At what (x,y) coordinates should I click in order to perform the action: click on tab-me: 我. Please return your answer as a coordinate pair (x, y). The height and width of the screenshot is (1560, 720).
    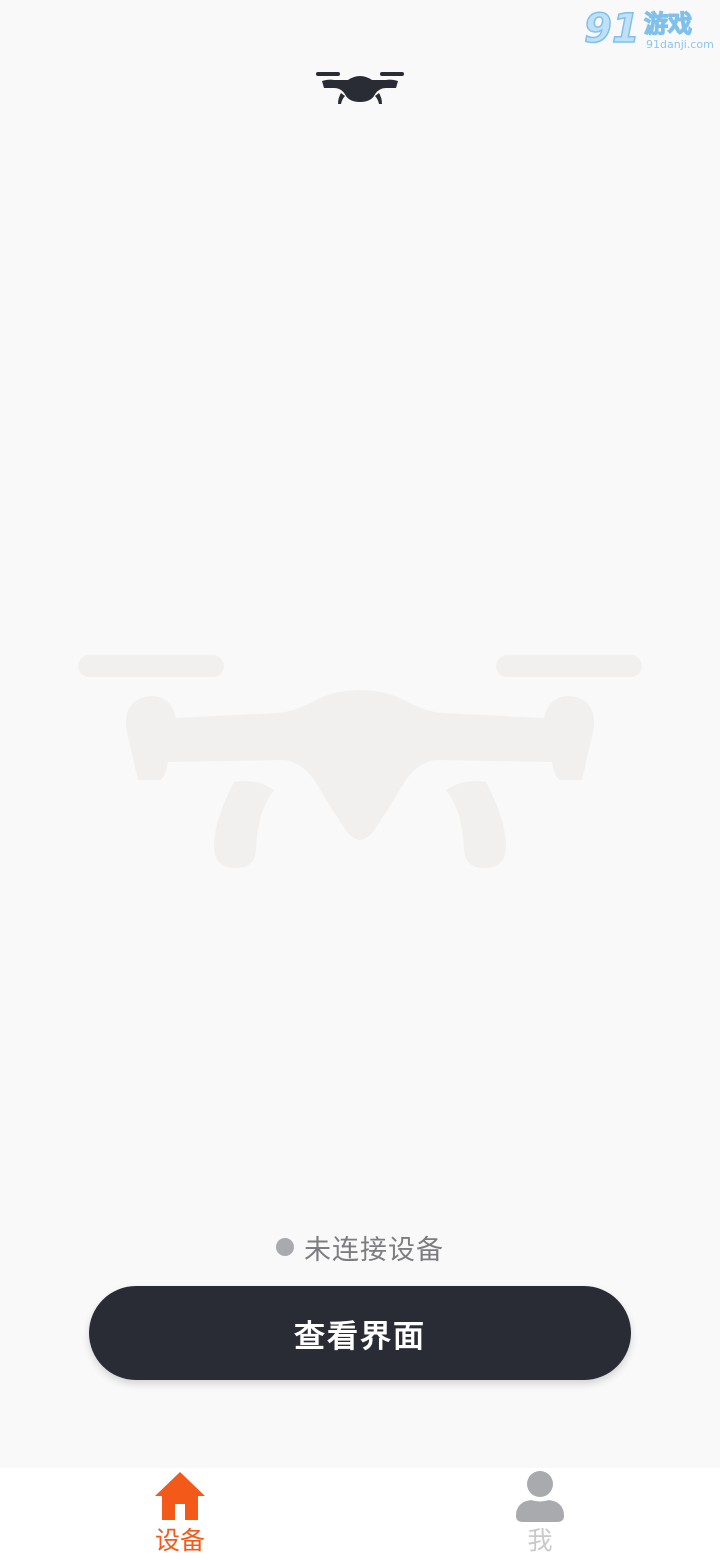
    Looking at the image, I should click on (540, 1514).